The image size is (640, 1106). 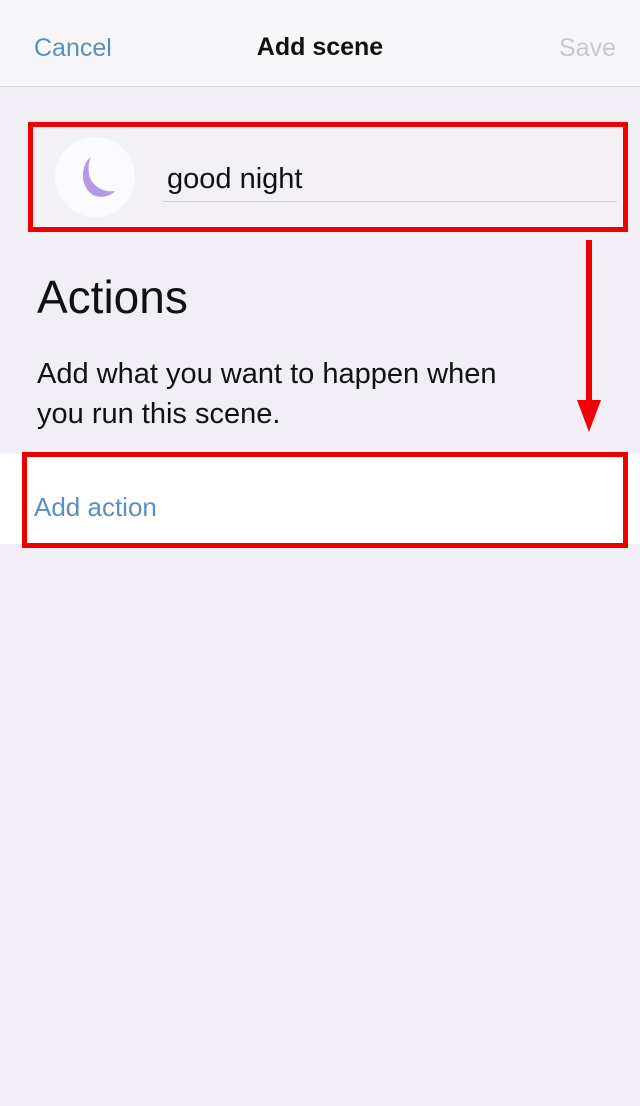 I want to click on actions-description-line-1: Add what you want to happen when, so click(x=267, y=374).